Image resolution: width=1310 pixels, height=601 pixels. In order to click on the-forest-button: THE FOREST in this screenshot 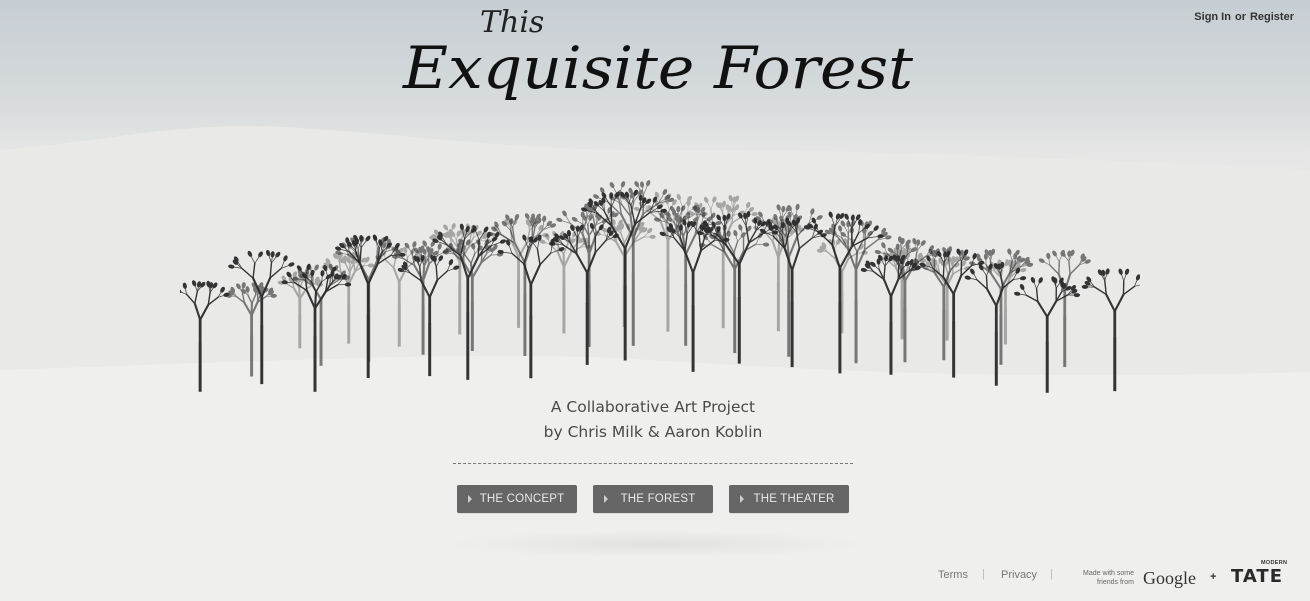, I will do `click(653, 499)`.